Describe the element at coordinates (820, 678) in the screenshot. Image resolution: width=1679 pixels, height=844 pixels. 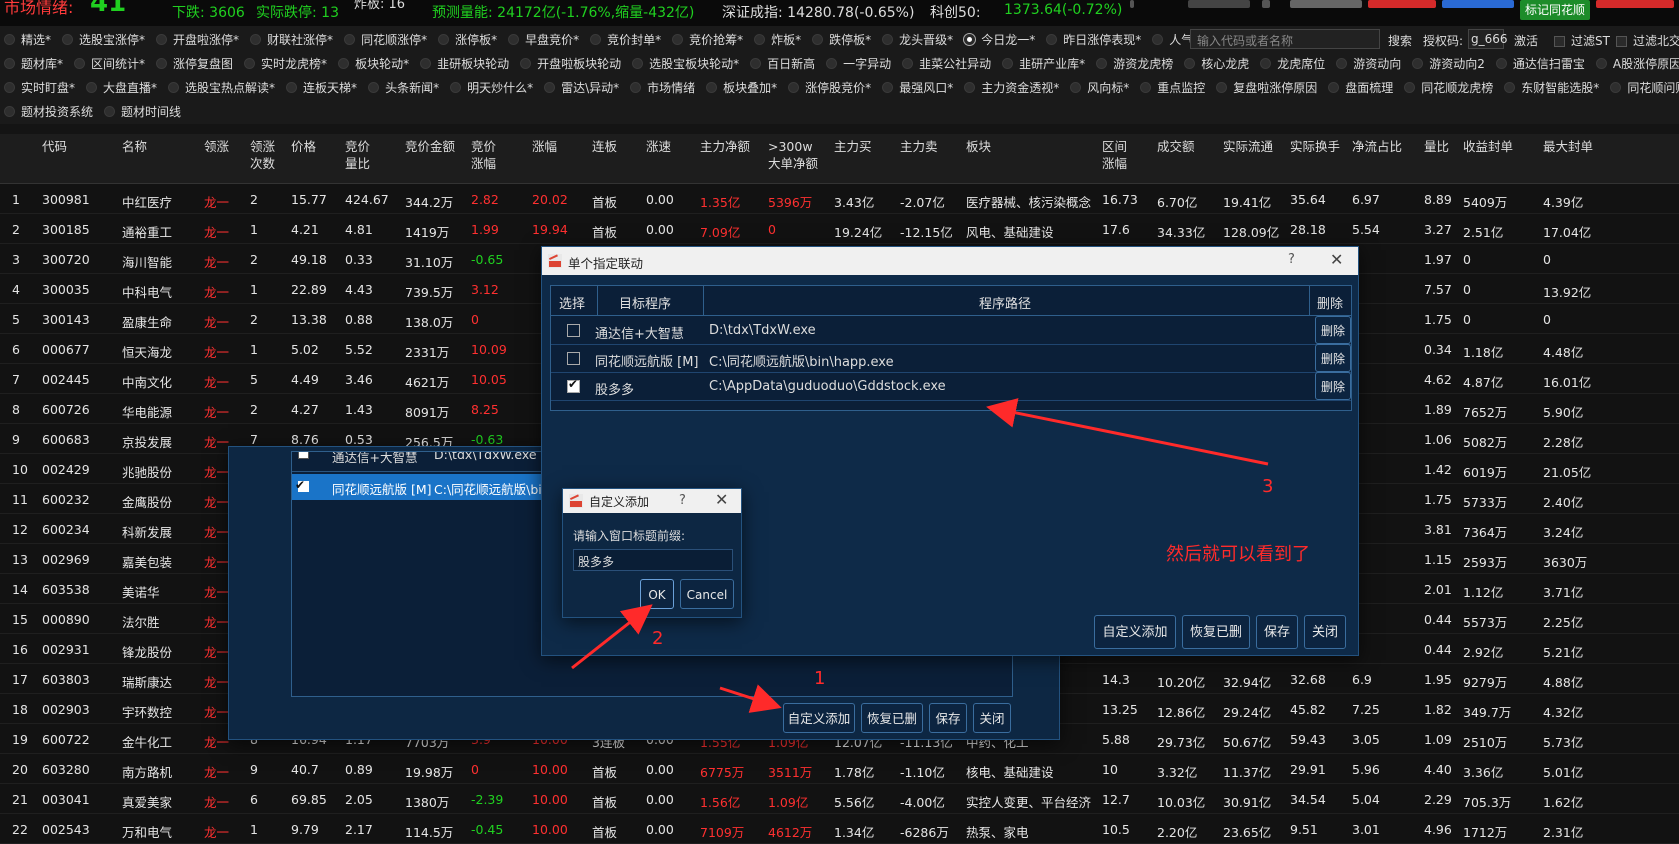
I see `annotation-1: 1` at that location.